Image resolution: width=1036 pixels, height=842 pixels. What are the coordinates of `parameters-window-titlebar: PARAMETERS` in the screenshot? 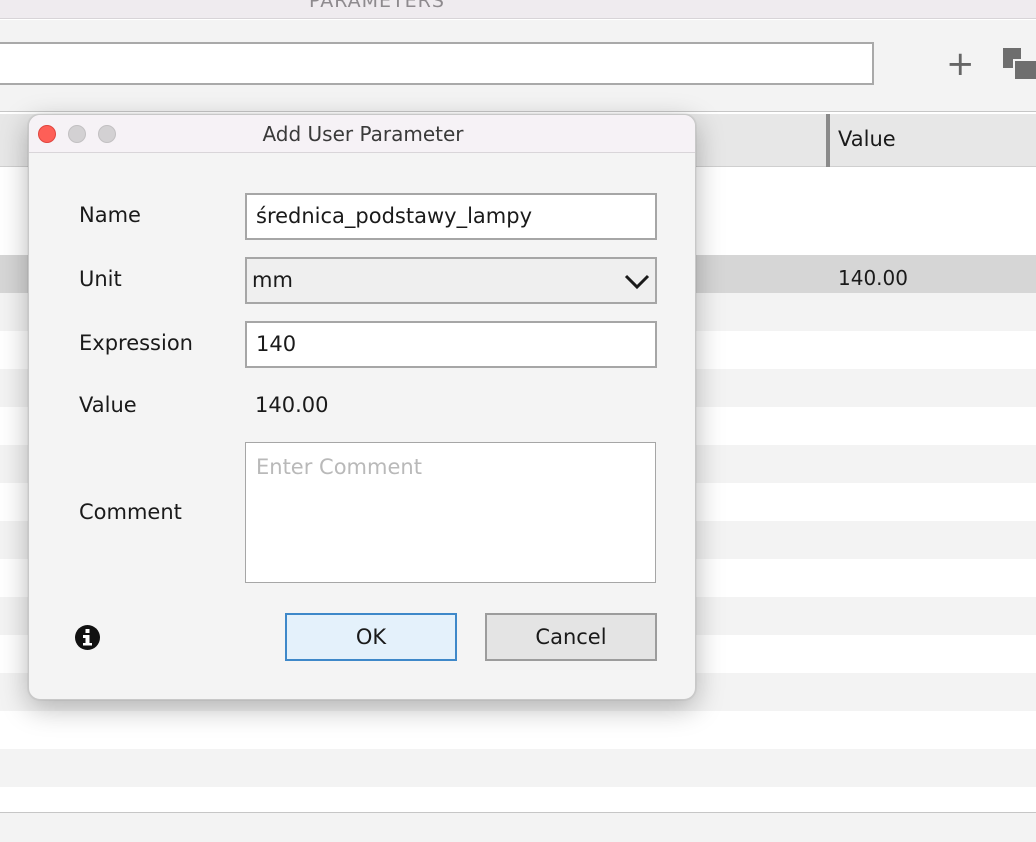 It's located at (518, 9).